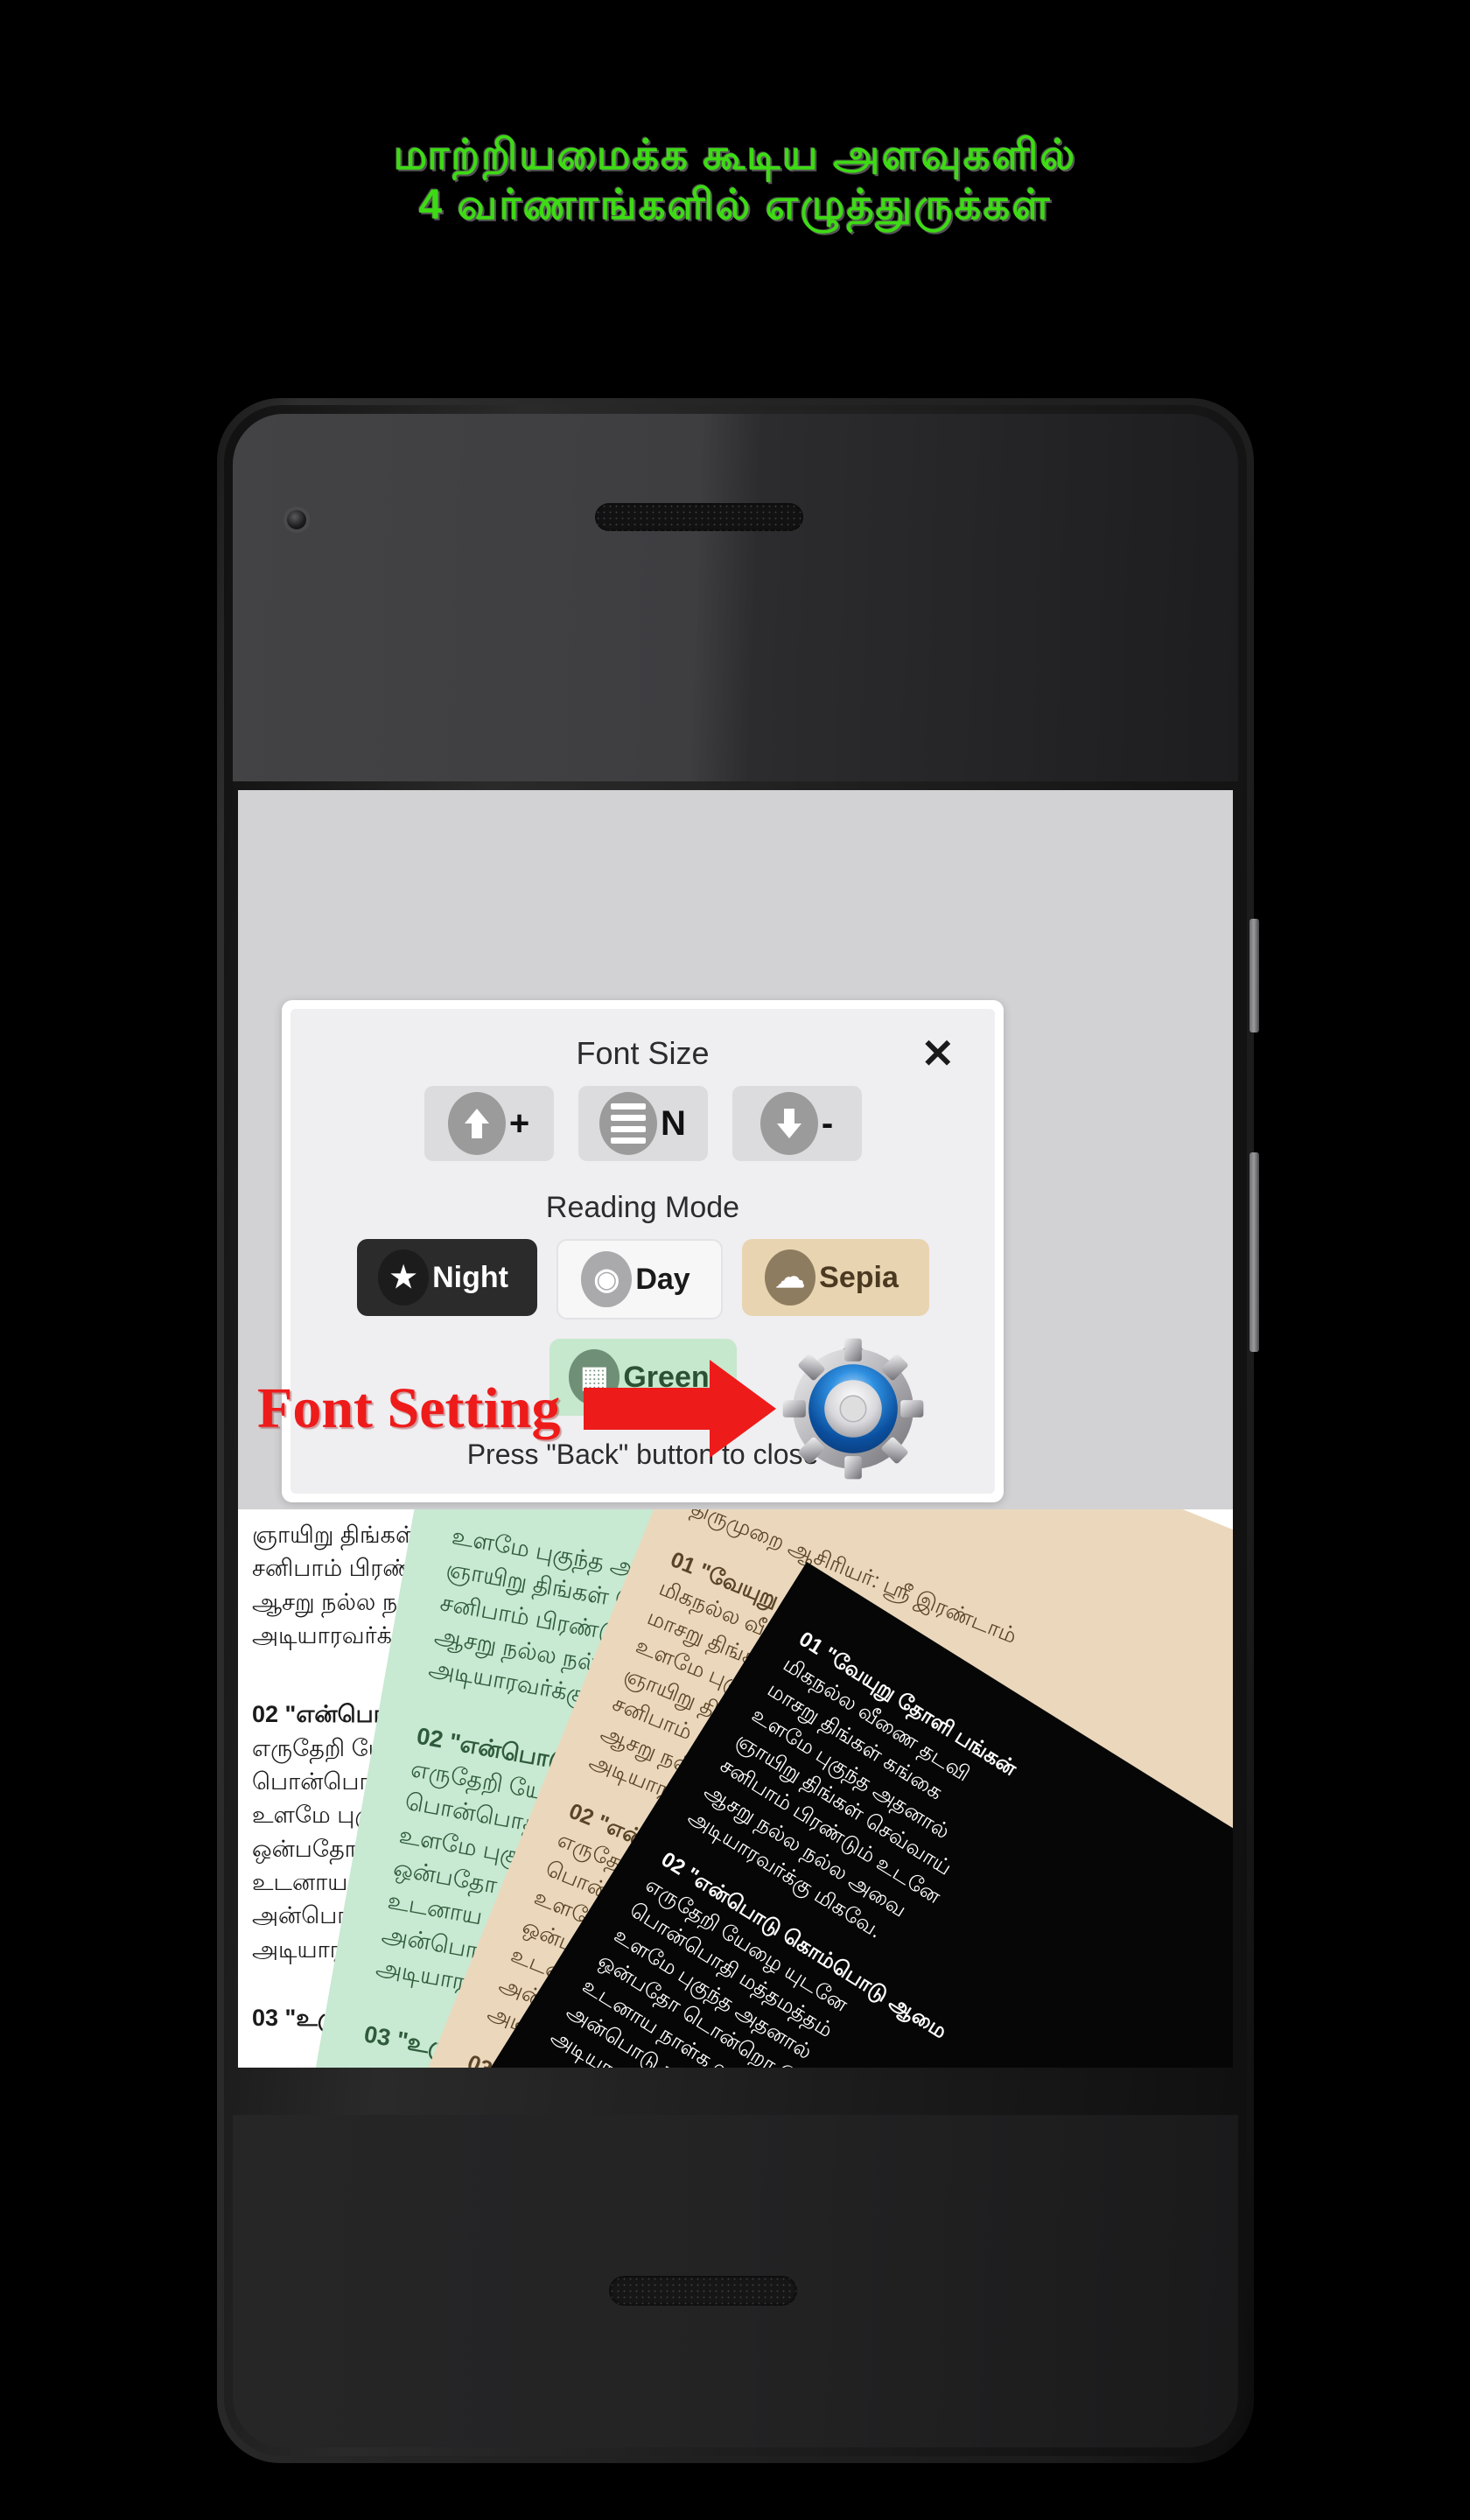 This screenshot has height=2520, width=1470. I want to click on arrow-up-icon, so click(476, 1123).